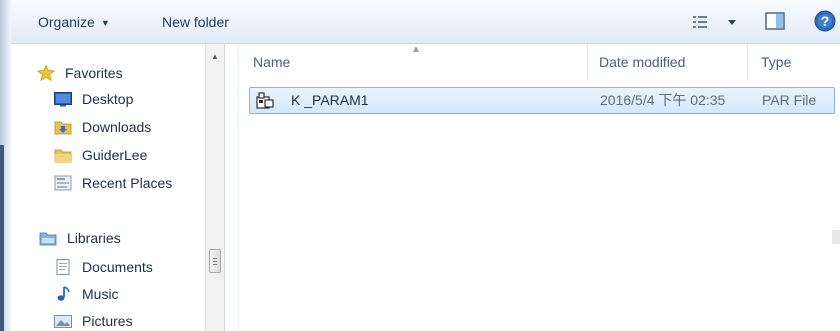 Image resolution: width=840 pixels, height=331 pixels. I want to click on nav-item-label: Pictures, so click(107, 321).